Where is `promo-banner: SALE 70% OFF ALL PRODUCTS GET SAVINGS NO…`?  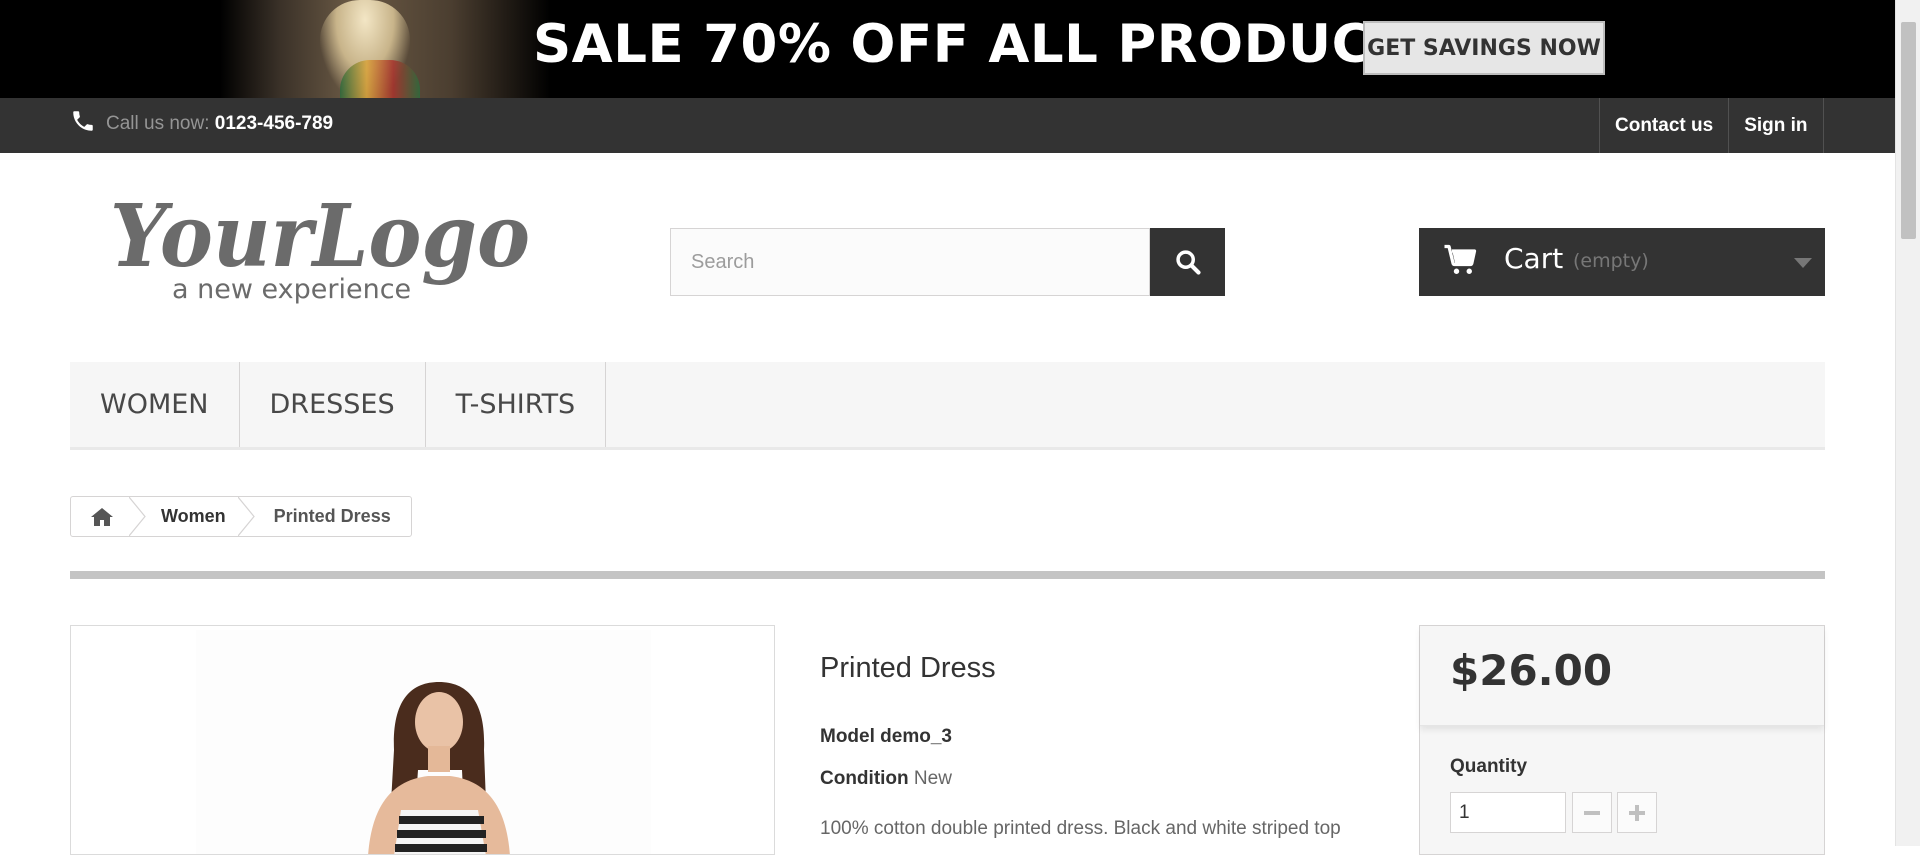 promo-banner: SALE 70% OFF ALL PRODUCTS GET SAVINGS NO… is located at coordinates (947, 49).